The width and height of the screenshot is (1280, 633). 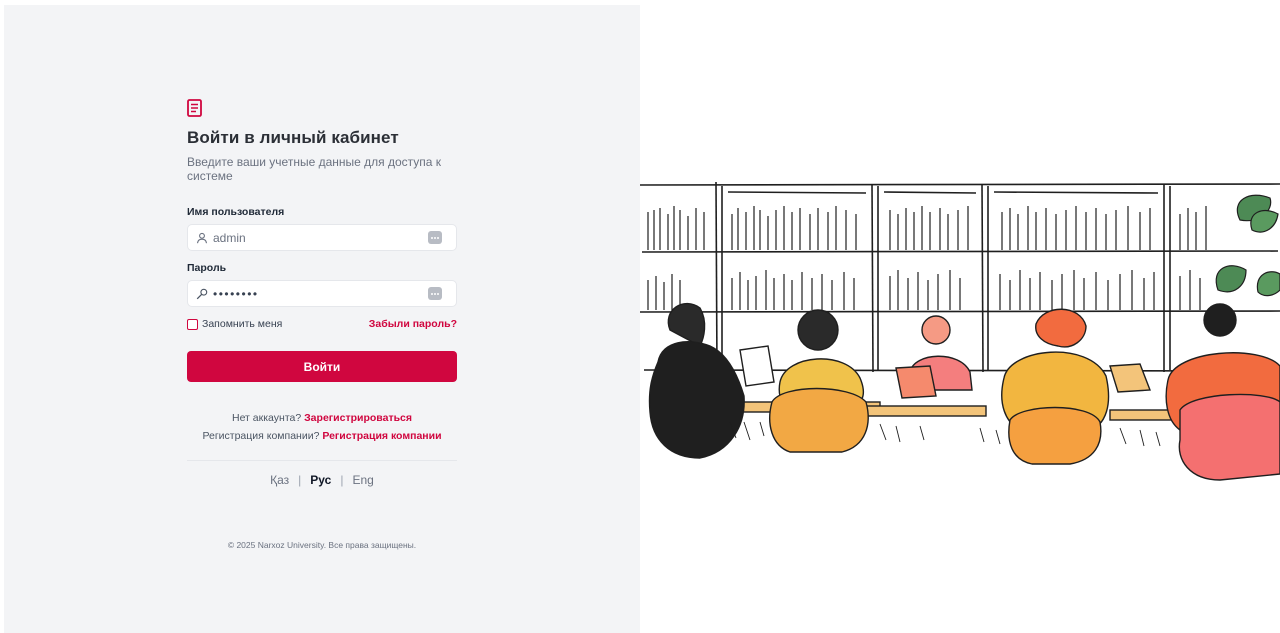 What do you see at coordinates (242, 324) in the screenshot?
I see `remember-label: Запомнить меня` at bounding box center [242, 324].